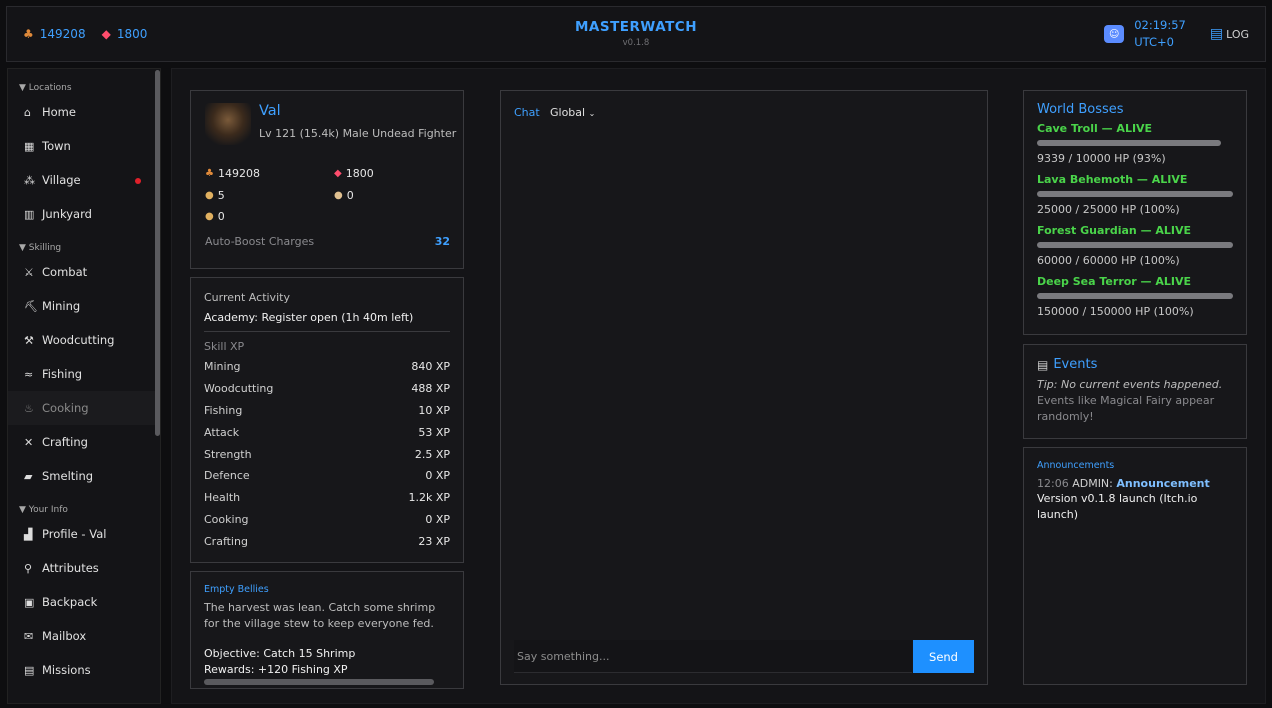  What do you see at coordinates (358, 133) in the screenshot?
I see `character-subtitle: Lv 121 (15.4k) Male Undead Fighter` at bounding box center [358, 133].